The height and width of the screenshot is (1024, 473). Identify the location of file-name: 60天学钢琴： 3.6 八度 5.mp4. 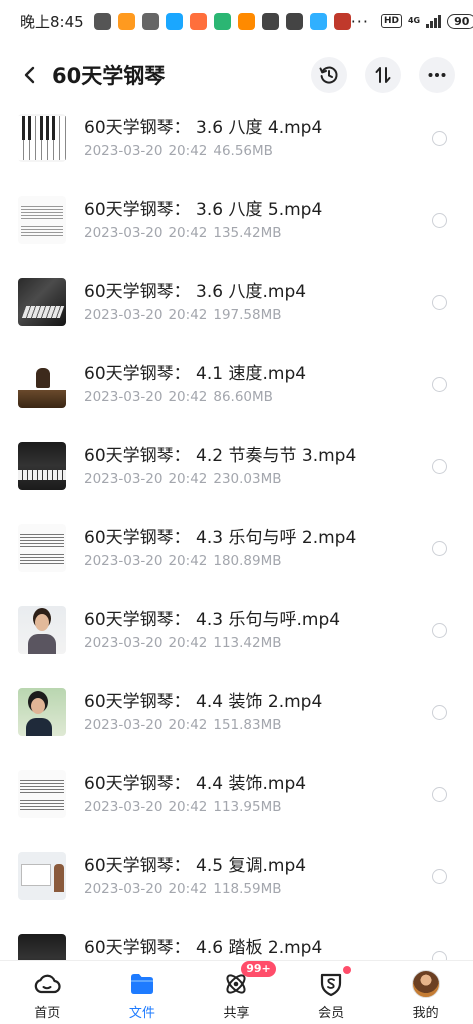
(203, 210).